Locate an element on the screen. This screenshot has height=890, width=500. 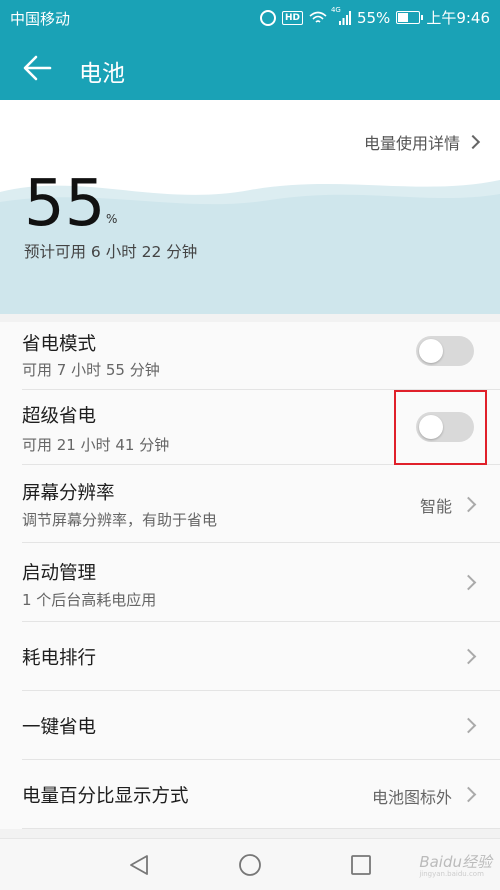
battery-percent-value: 55 is located at coordinates (65, 204).